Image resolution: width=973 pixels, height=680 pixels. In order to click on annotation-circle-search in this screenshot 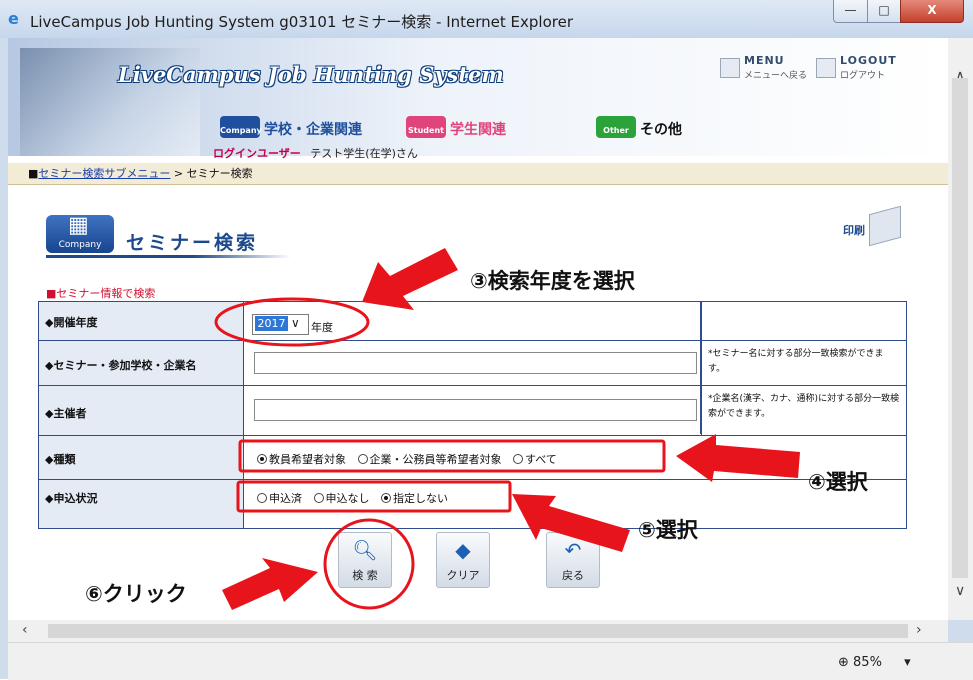, I will do `click(369, 564)`.